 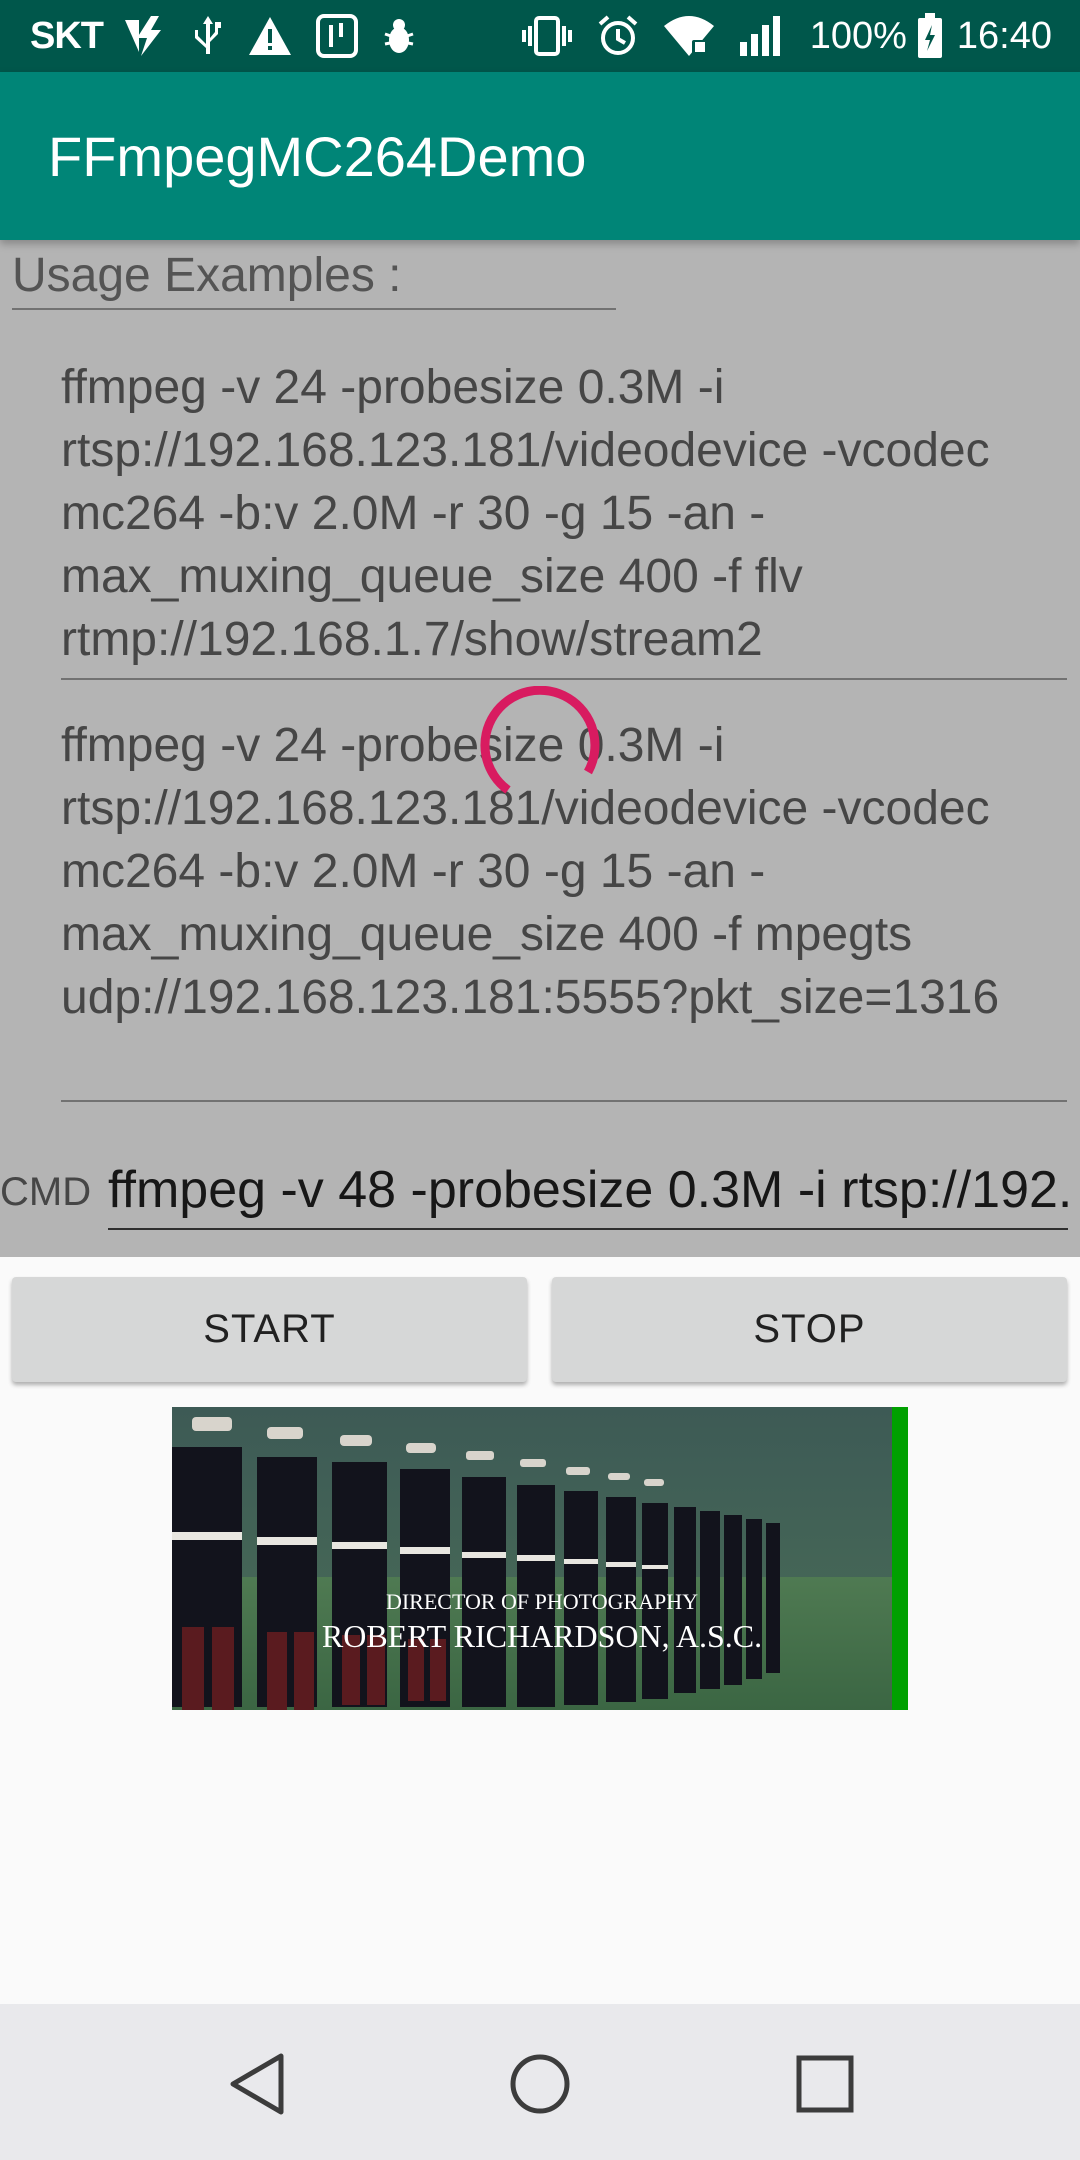 I want to click on stop-button: STOP, so click(x=809, y=1329).